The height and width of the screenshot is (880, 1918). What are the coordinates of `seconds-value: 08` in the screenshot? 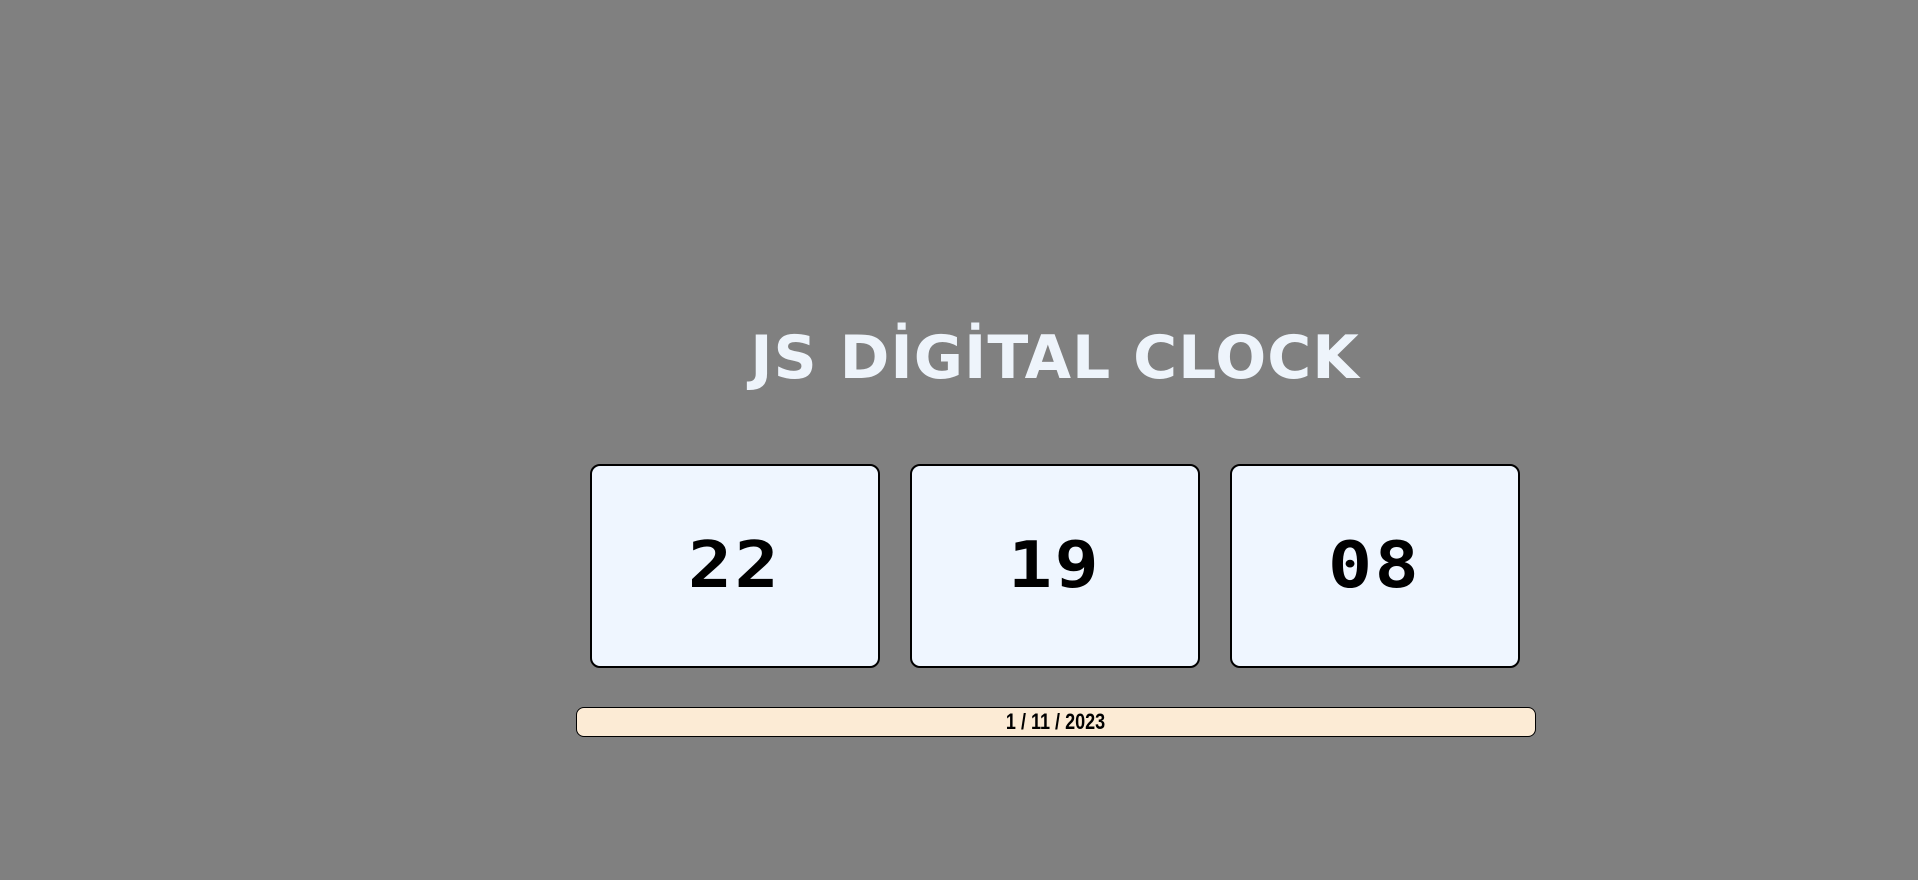 It's located at (1375, 566).